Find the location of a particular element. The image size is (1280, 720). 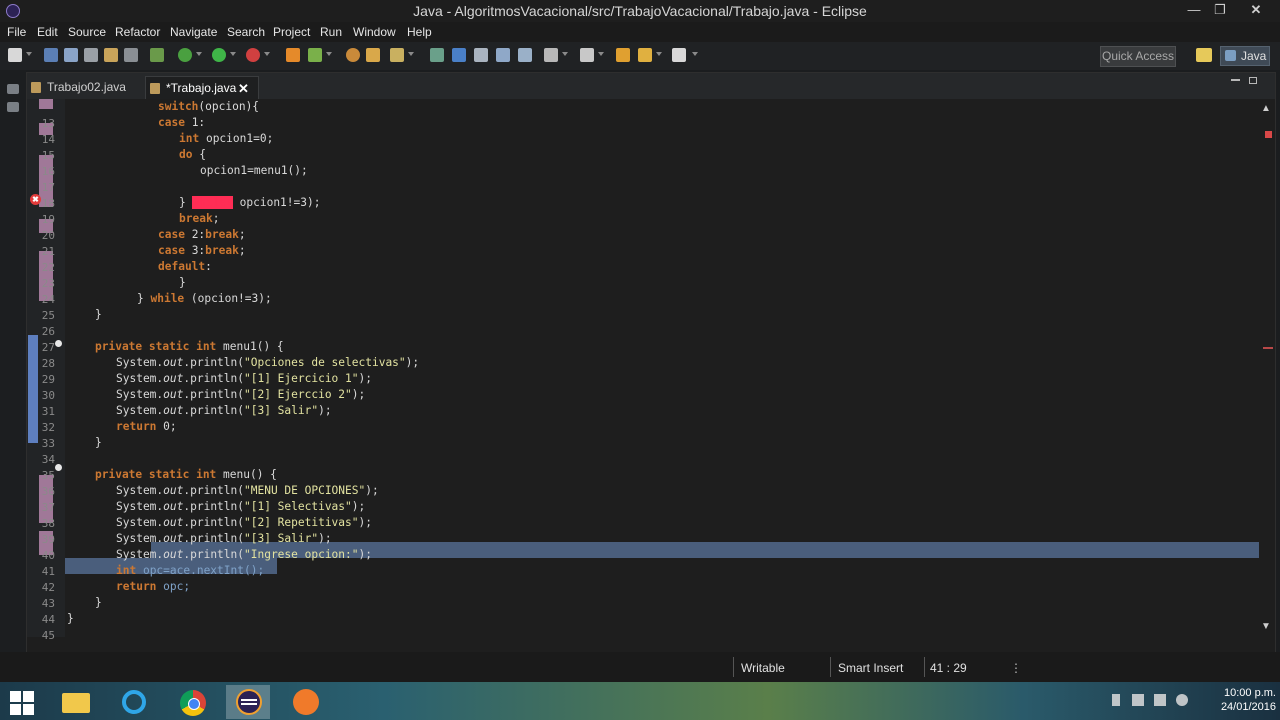

forward-dropdown-icon is located at coordinates (695, 54).